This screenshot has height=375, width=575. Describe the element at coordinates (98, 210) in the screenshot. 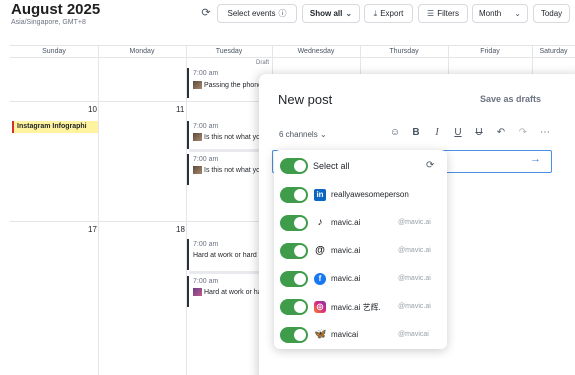

I see `grid-divider` at that location.